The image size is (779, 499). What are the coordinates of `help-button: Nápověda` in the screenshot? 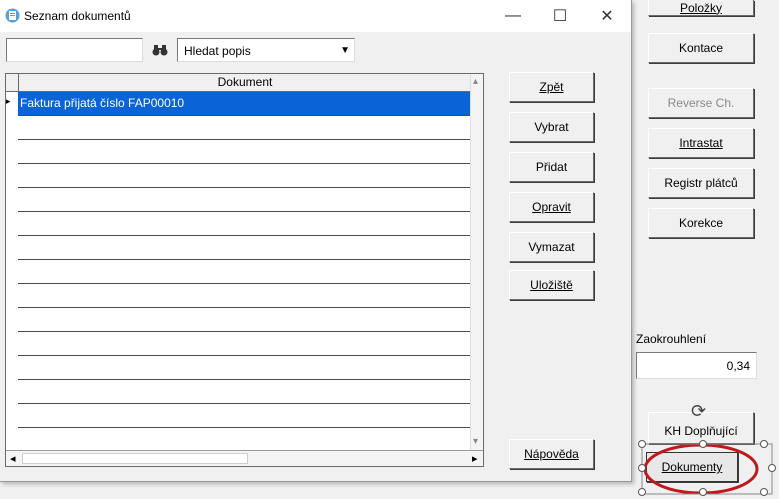 It's located at (551, 454).